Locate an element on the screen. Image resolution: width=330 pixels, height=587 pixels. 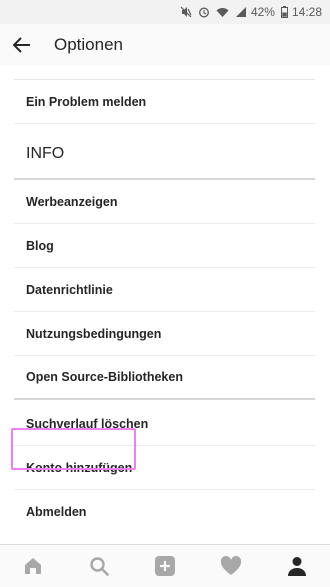
menu-item-log-out: Abmelden is located at coordinates (164, 512).